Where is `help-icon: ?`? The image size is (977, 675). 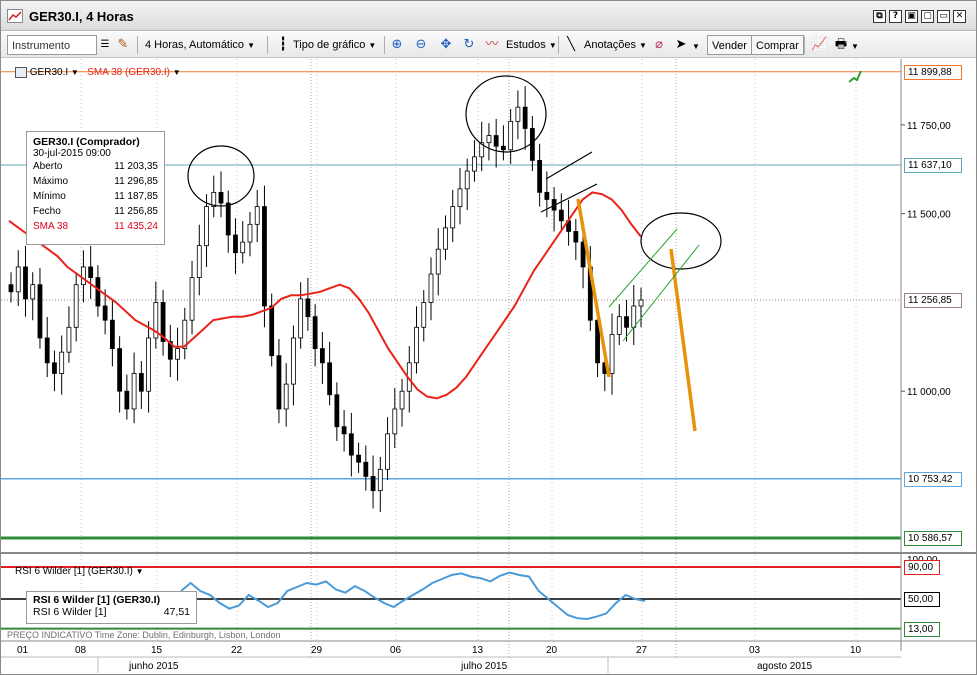
help-icon: ? is located at coordinates (895, 16).